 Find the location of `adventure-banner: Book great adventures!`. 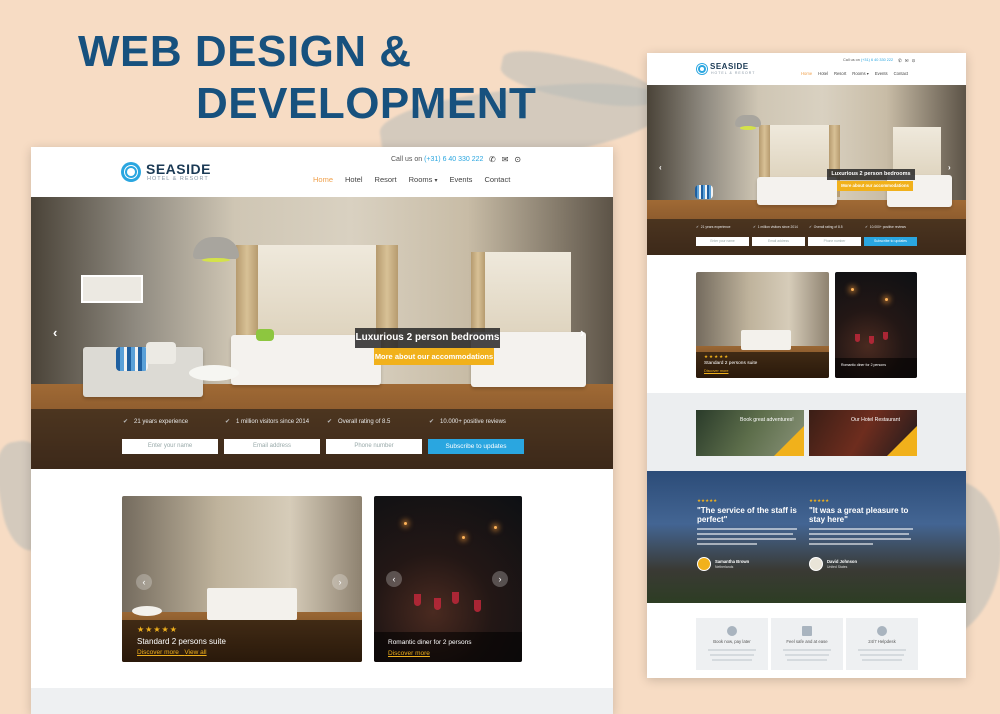

adventure-banner: Book great adventures! is located at coordinates (750, 433).